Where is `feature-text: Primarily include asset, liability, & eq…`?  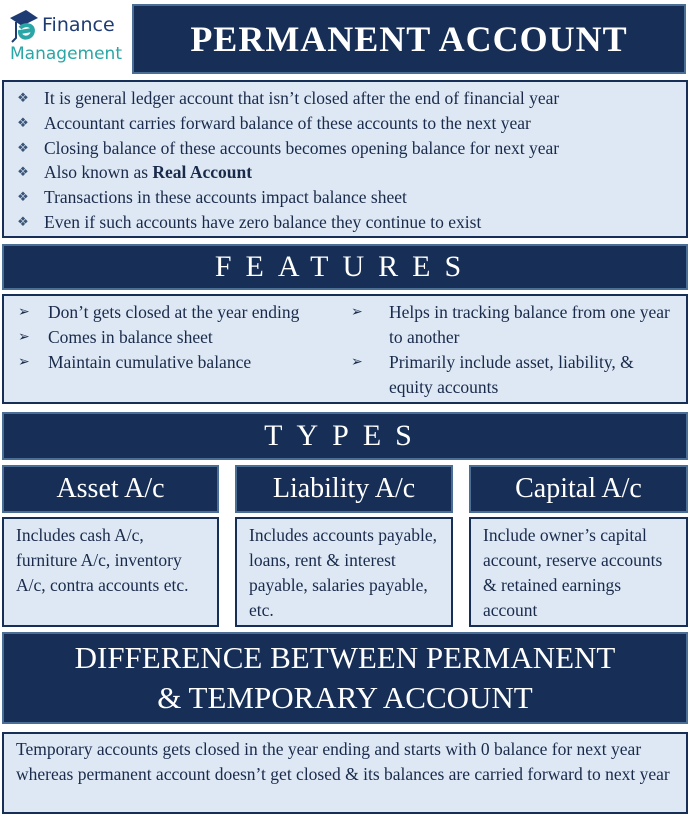
feature-text: Primarily include asset, liability, & eq… is located at coordinates (511, 374).